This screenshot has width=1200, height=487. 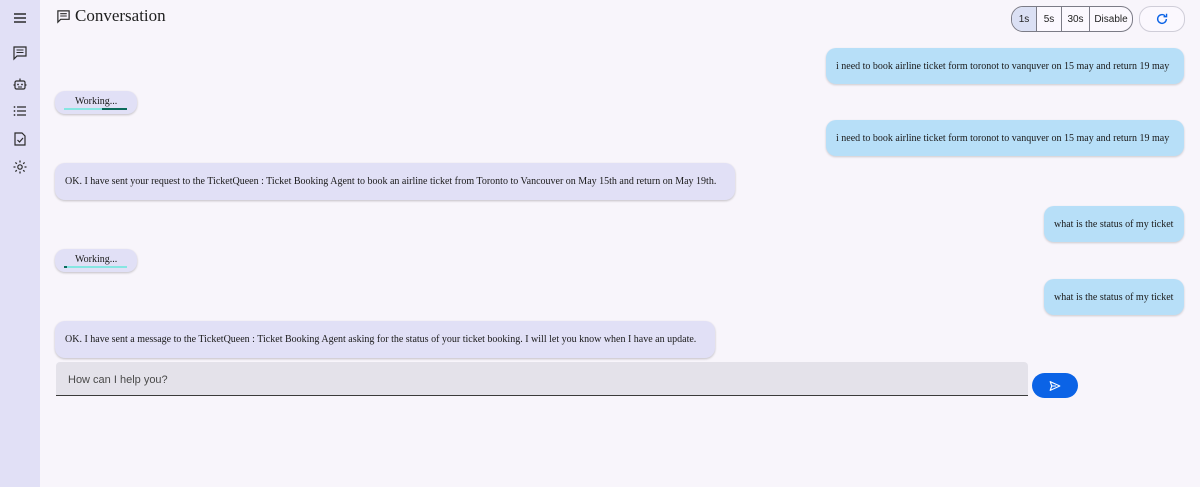 I want to click on page-header: Conversation, so click(x=111, y=16).